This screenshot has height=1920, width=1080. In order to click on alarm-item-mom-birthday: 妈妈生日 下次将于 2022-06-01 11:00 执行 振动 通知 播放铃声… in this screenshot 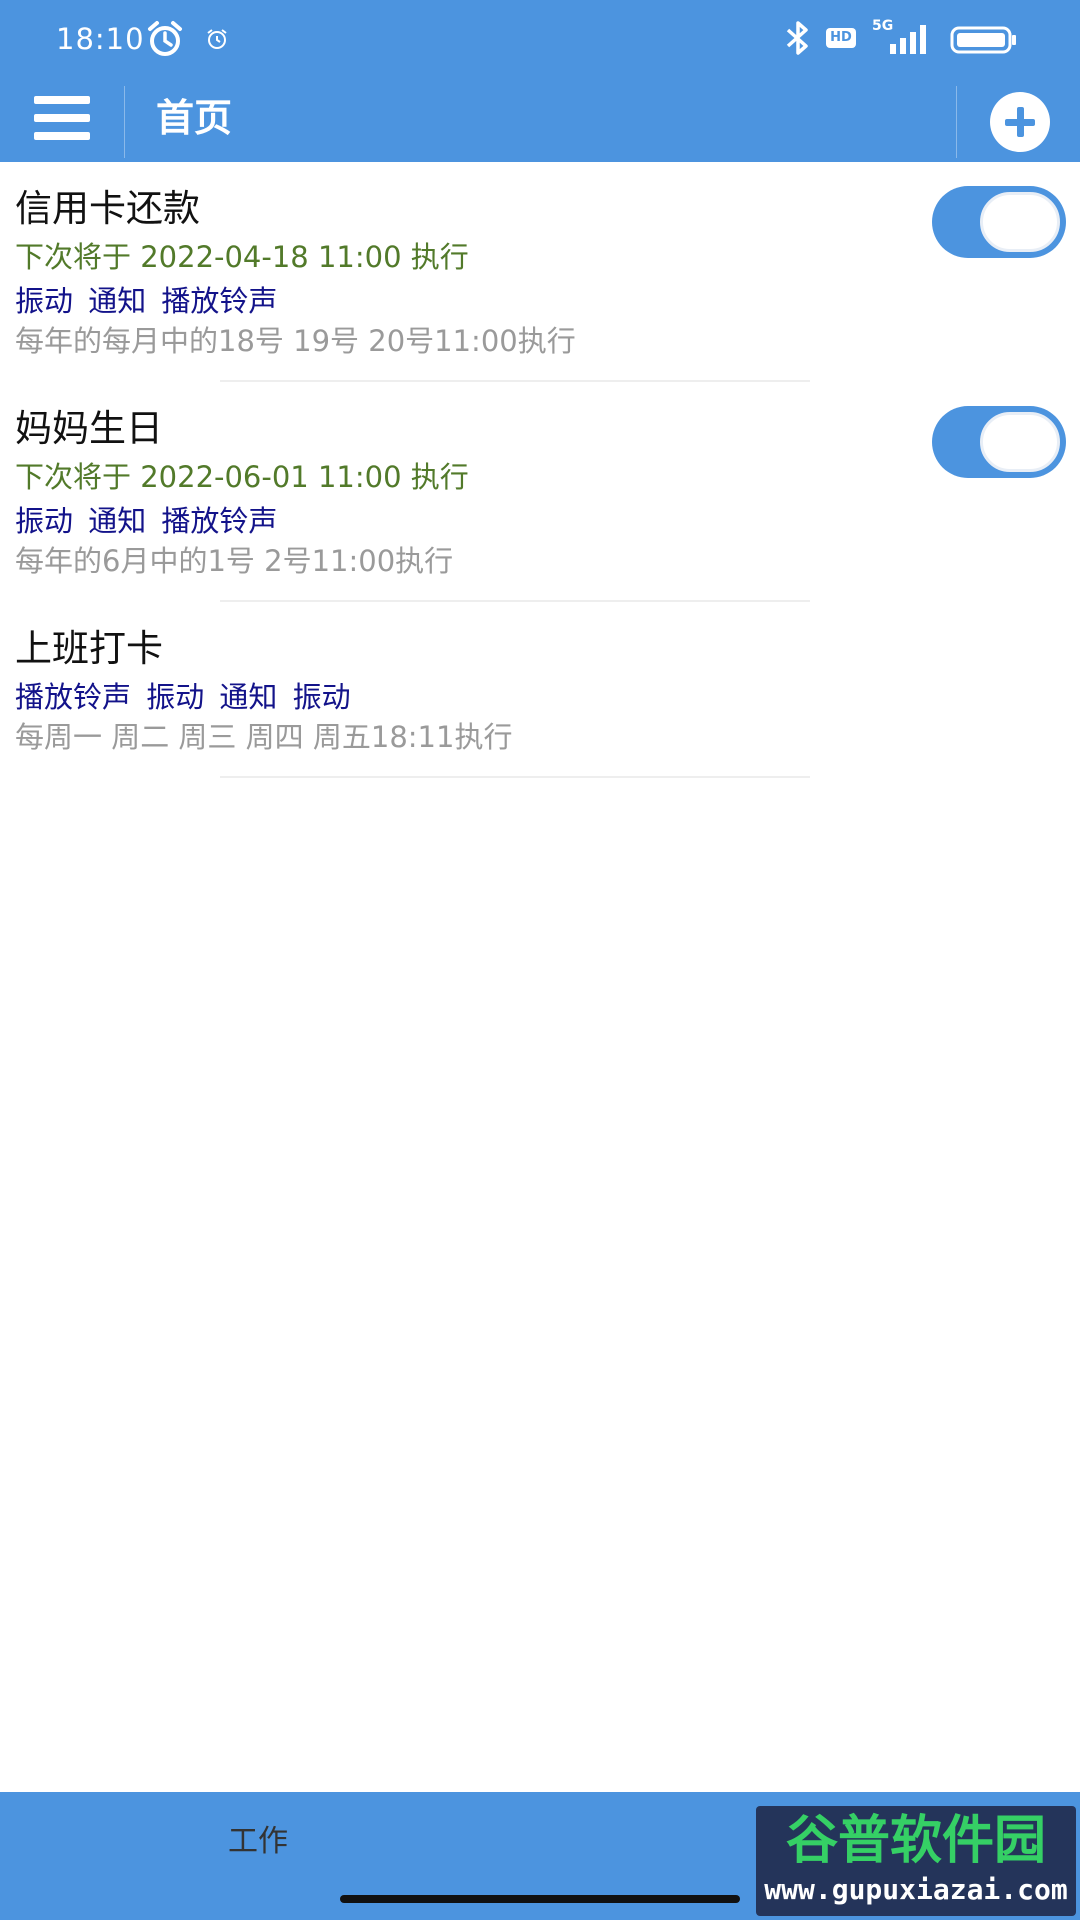, I will do `click(540, 492)`.